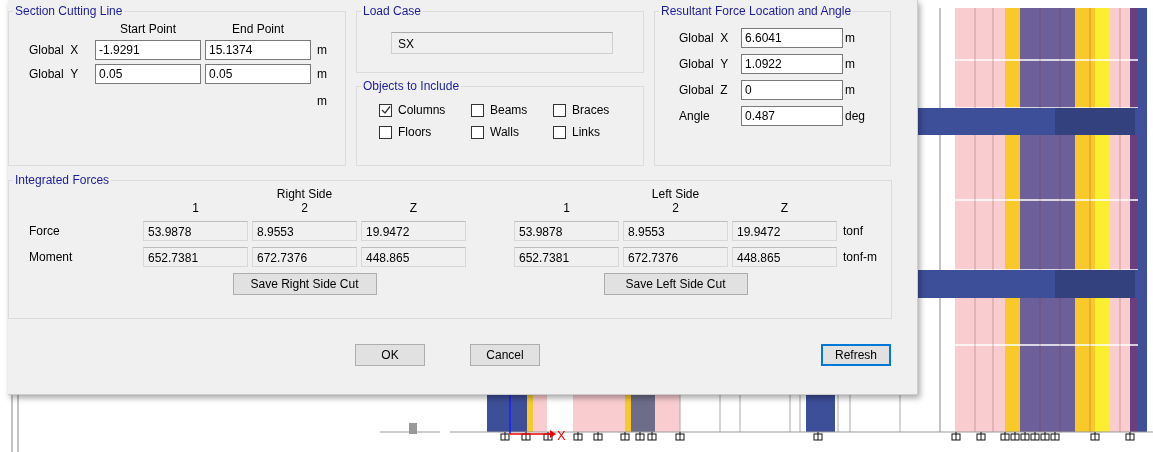 The height and width of the screenshot is (452, 1153). Describe the element at coordinates (304, 284) in the screenshot. I see `save-button: Save Right Side Cut` at that location.